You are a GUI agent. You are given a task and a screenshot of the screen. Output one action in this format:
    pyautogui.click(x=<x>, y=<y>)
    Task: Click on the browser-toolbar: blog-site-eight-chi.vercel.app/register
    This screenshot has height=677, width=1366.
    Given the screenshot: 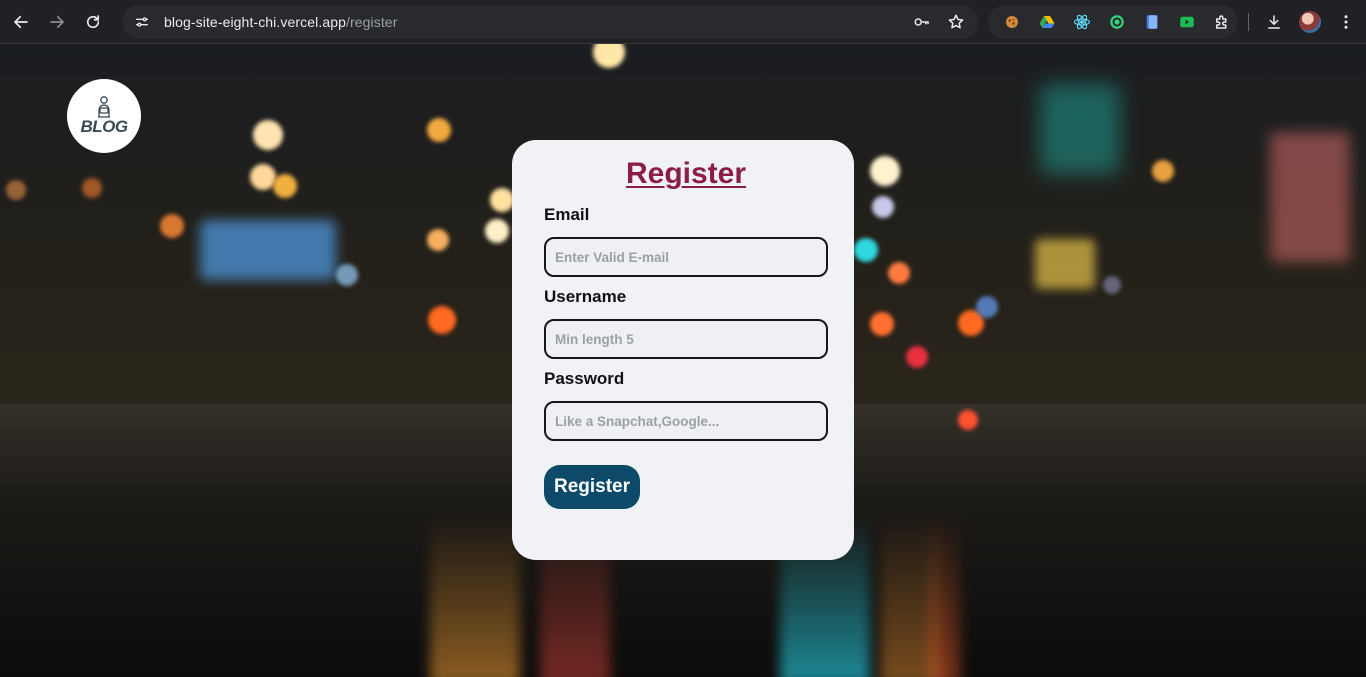 What is the action you would take?
    pyautogui.click(x=683, y=22)
    